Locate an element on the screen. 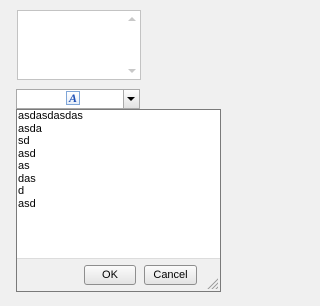 The width and height of the screenshot is (320, 306). font-combo: A is located at coordinates (78, 99).